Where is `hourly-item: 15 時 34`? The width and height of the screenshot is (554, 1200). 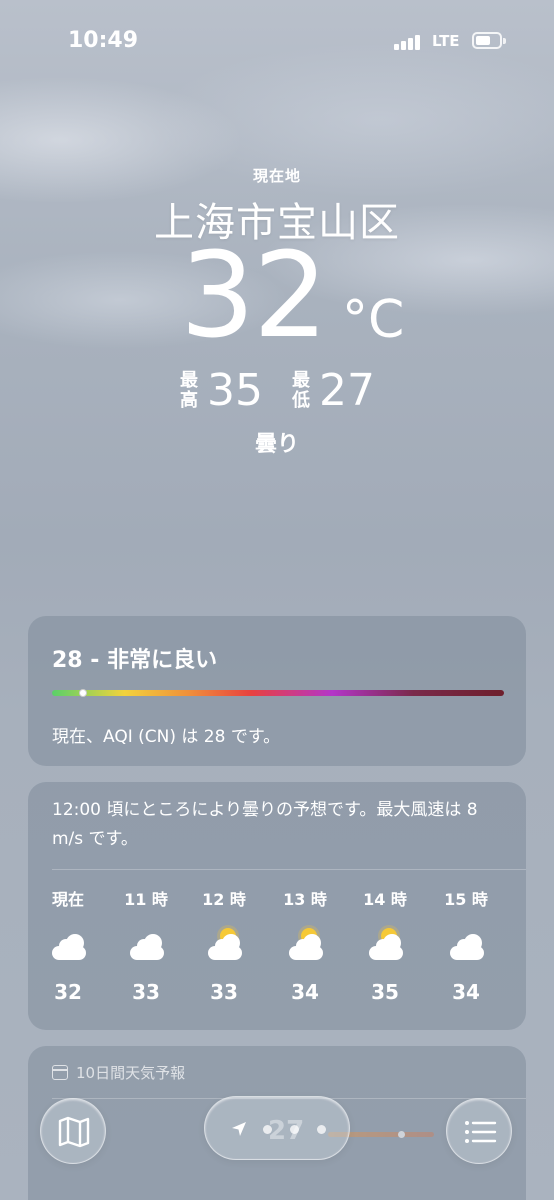
hourly-item: 15 時 34 is located at coordinates (466, 945).